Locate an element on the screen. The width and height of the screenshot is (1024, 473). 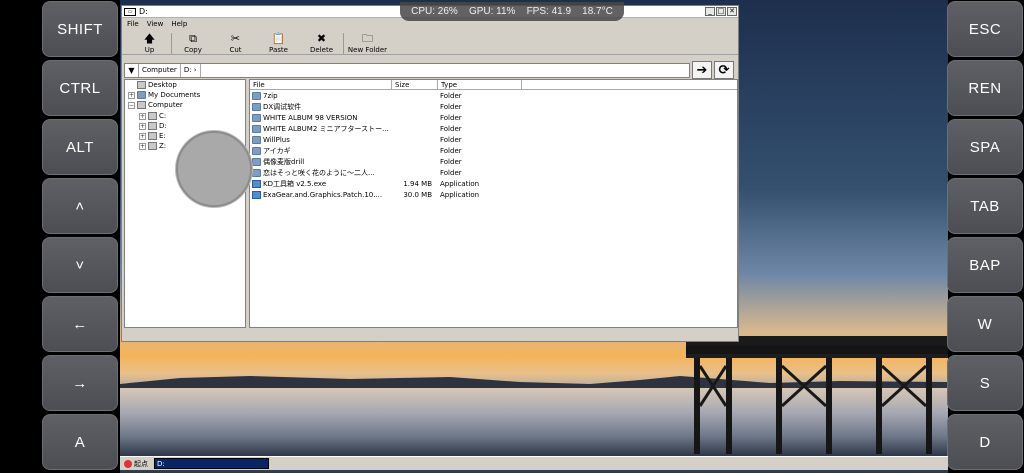
window-controls: _ □ ✕ is located at coordinates (721, 11).